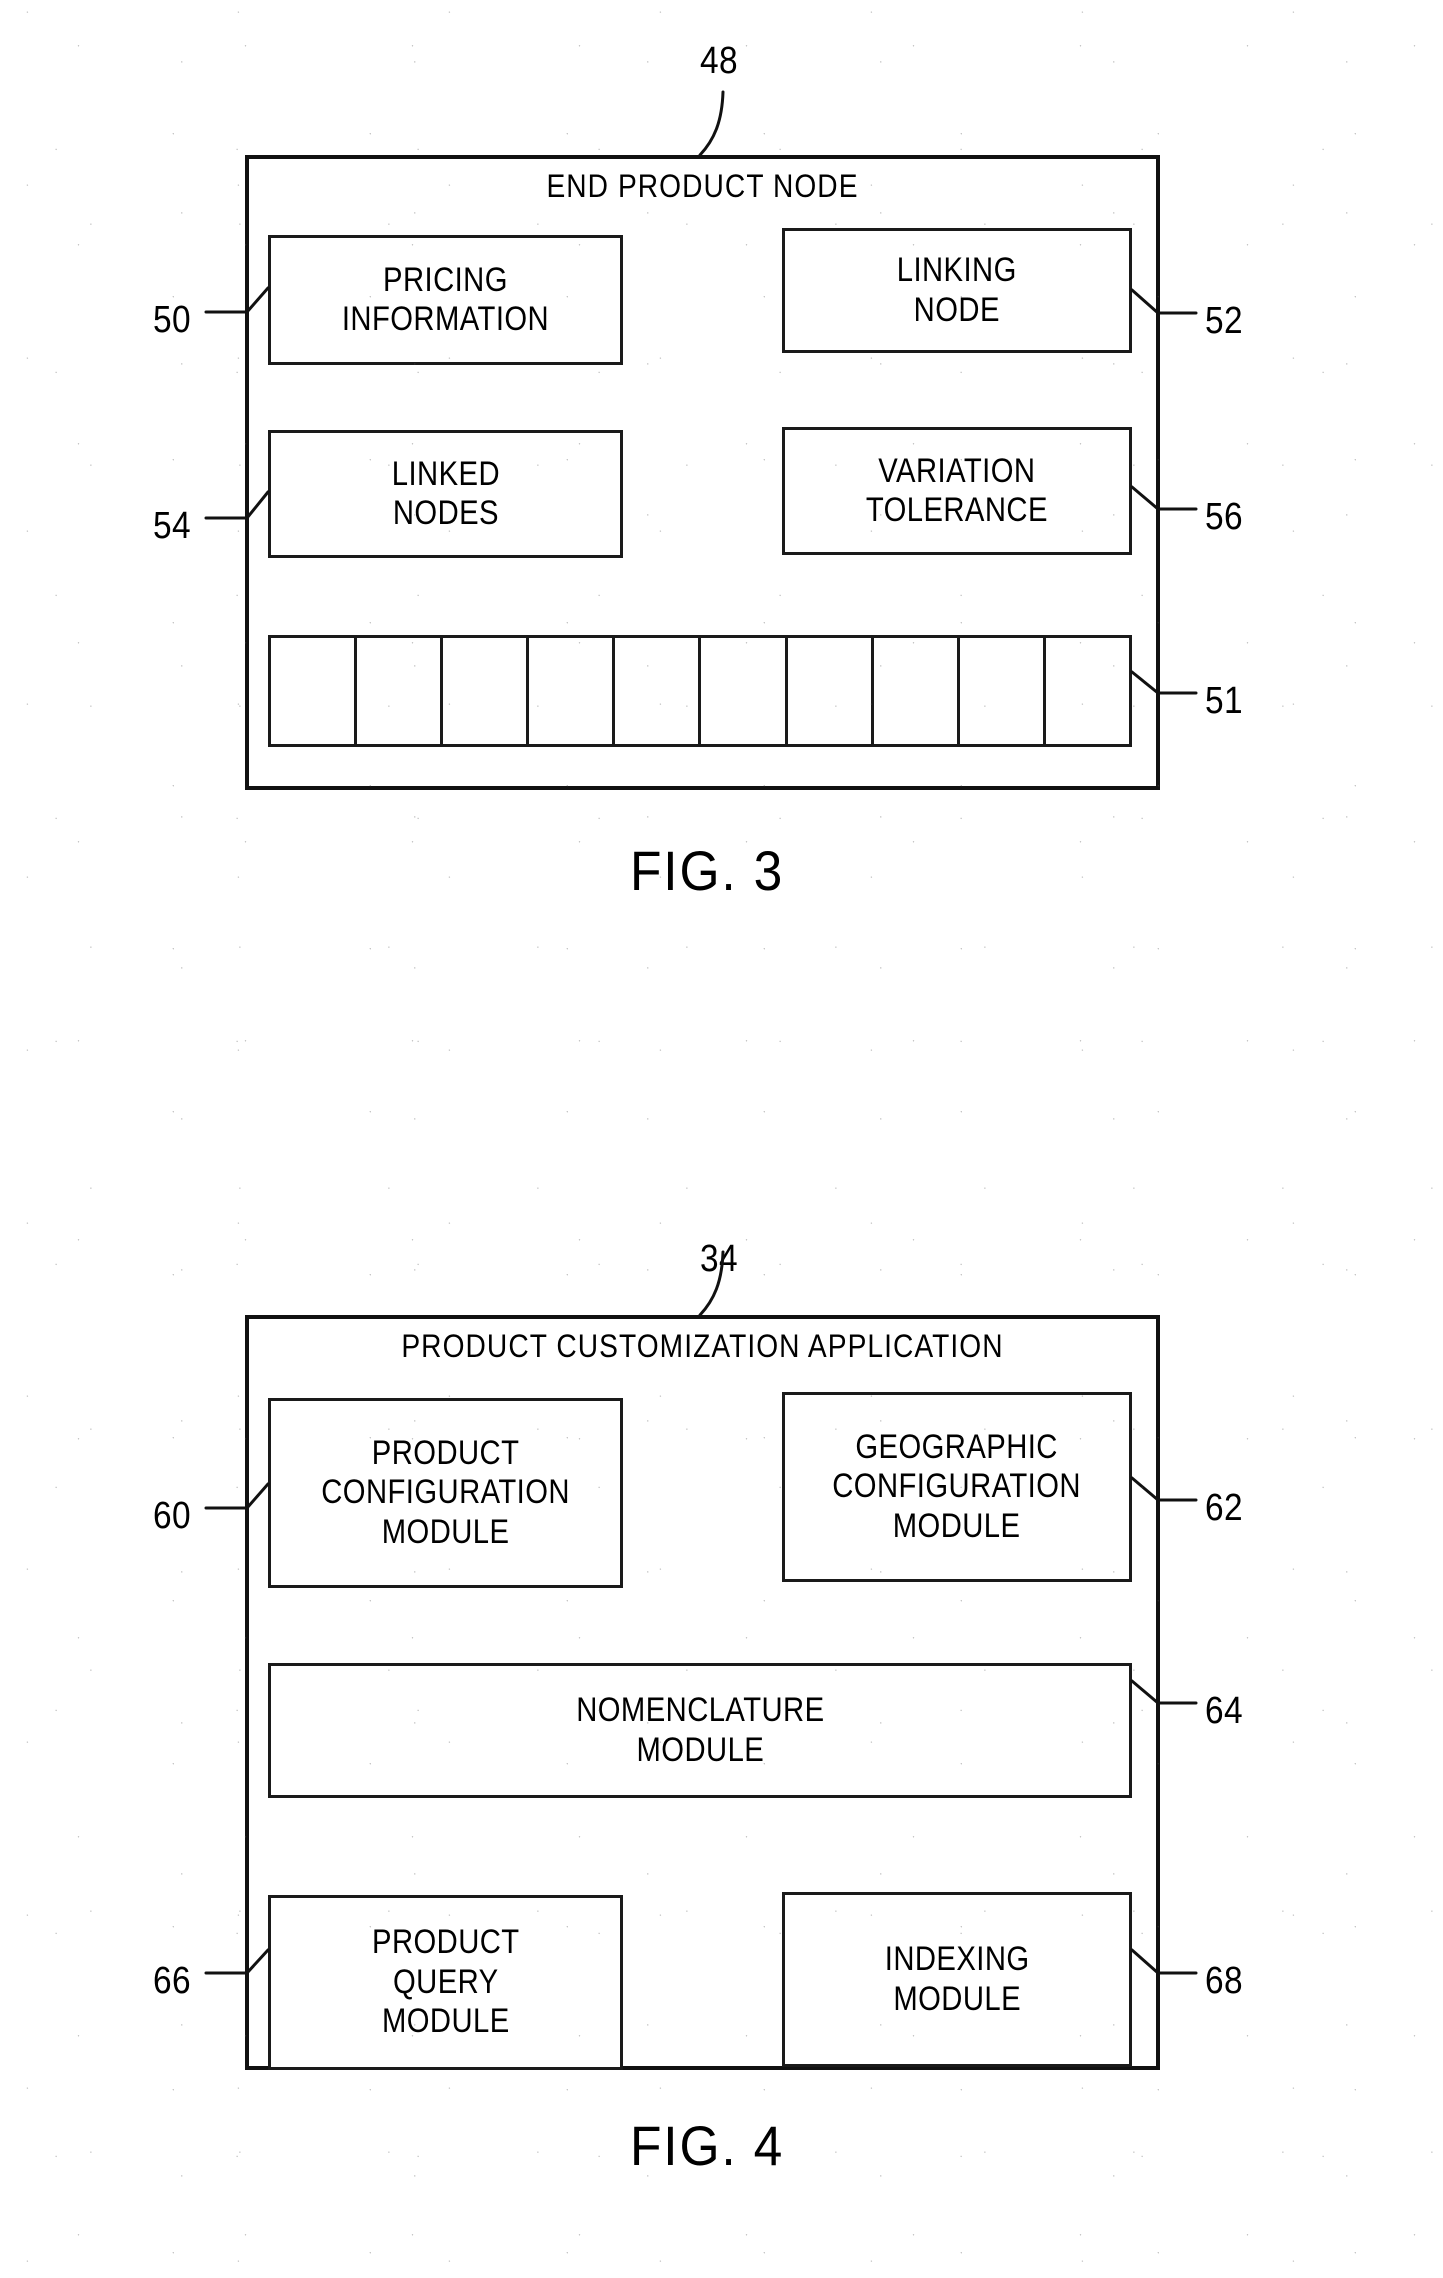 The height and width of the screenshot is (2278, 1443). I want to click on fig4-ref-66: 66, so click(172, 1981).